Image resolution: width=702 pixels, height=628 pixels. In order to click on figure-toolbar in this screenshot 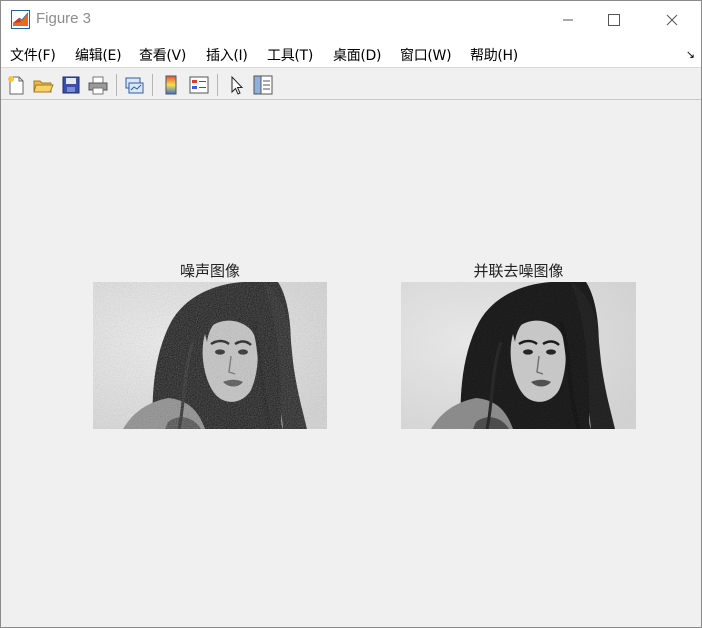, I will do `click(351, 84)`.